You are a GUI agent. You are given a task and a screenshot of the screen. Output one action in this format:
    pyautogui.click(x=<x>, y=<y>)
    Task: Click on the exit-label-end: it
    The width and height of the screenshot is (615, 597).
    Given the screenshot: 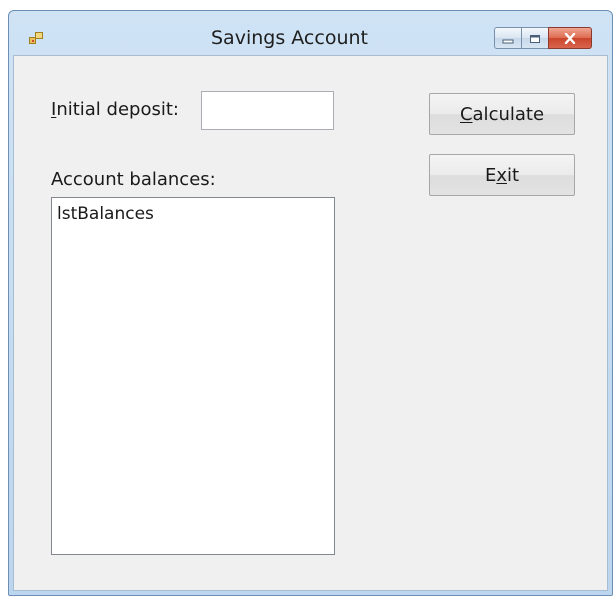 What is the action you would take?
    pyautogui.click(x=513, y=175)
    